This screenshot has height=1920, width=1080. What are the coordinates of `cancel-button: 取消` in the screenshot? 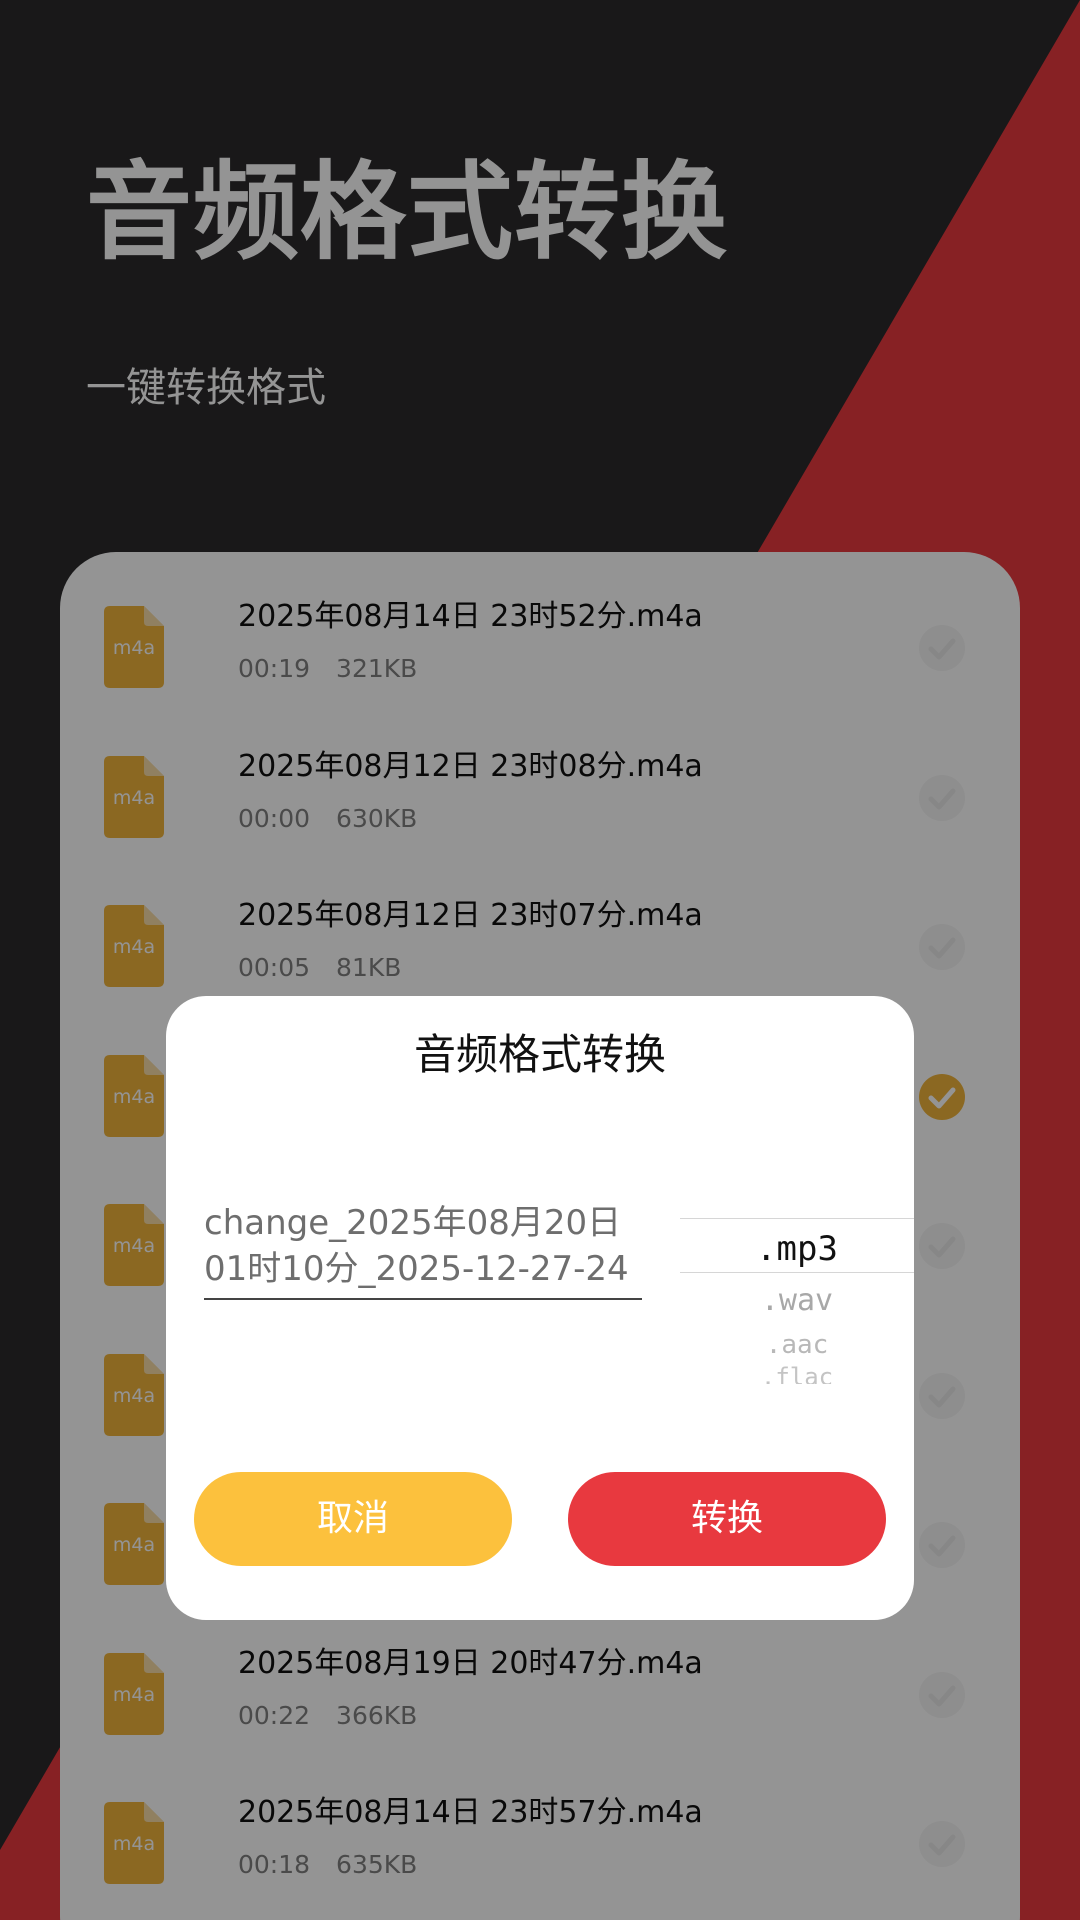 It's located at (353, 1519).